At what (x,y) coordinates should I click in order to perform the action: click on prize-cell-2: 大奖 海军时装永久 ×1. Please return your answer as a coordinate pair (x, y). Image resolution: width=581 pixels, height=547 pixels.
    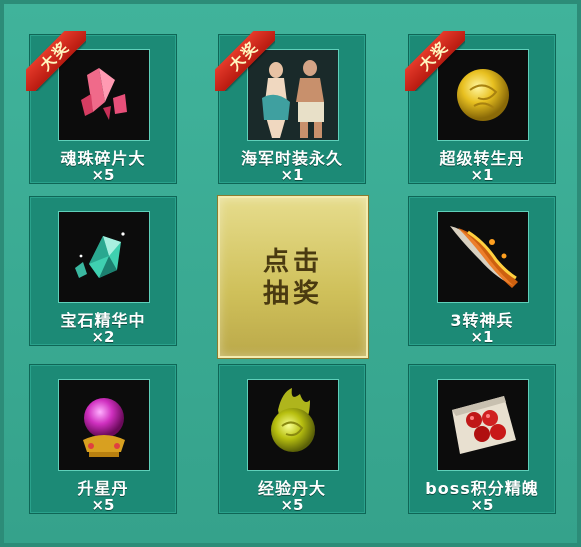
    Looking at the image, I should click on (290, 107).